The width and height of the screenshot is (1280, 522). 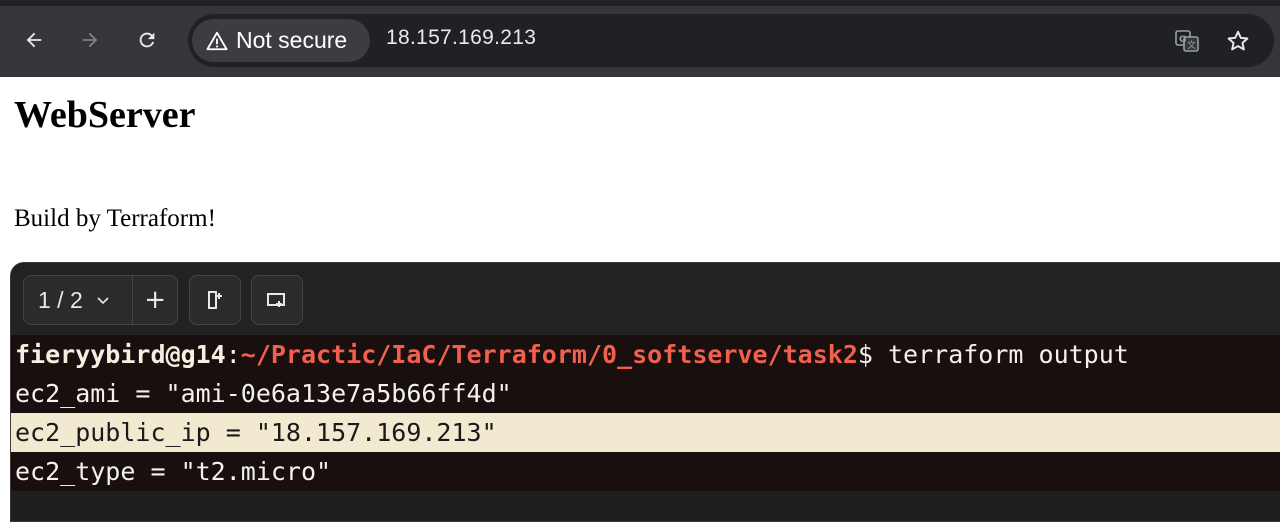 I want to click on window-add-icon, so click(x=276, y=300).